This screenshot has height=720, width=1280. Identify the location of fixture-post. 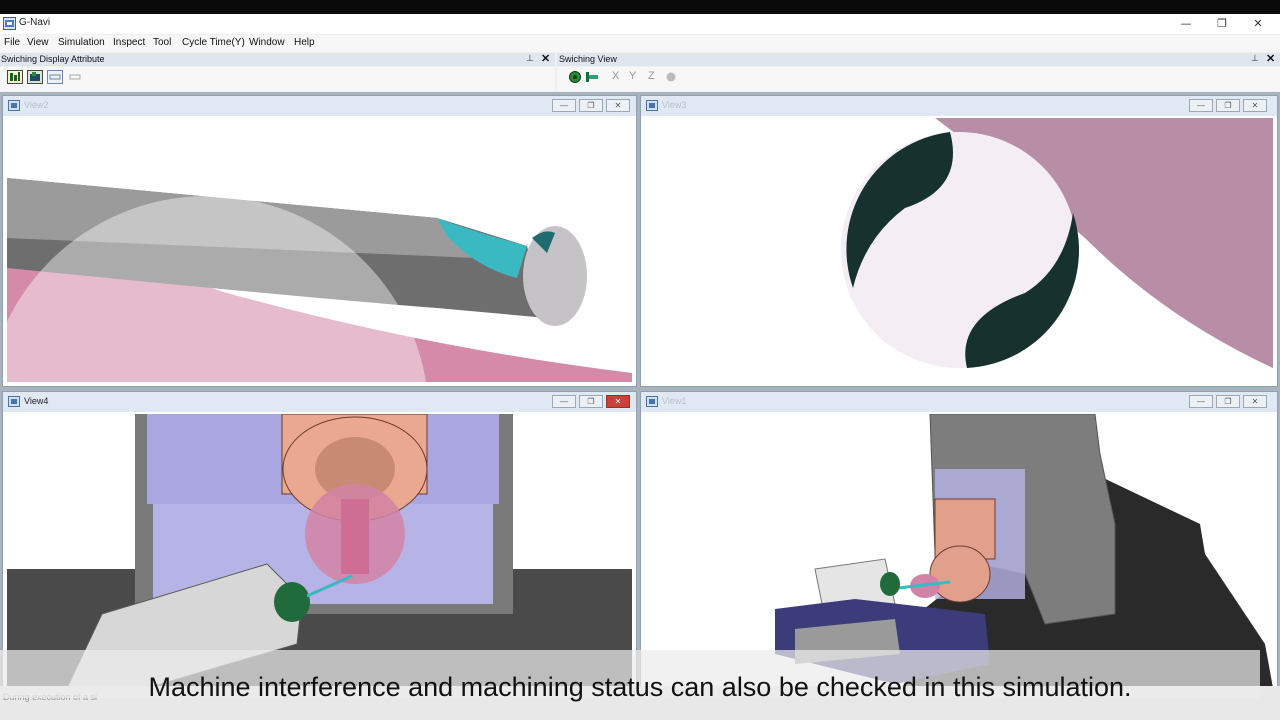
(355, 536).